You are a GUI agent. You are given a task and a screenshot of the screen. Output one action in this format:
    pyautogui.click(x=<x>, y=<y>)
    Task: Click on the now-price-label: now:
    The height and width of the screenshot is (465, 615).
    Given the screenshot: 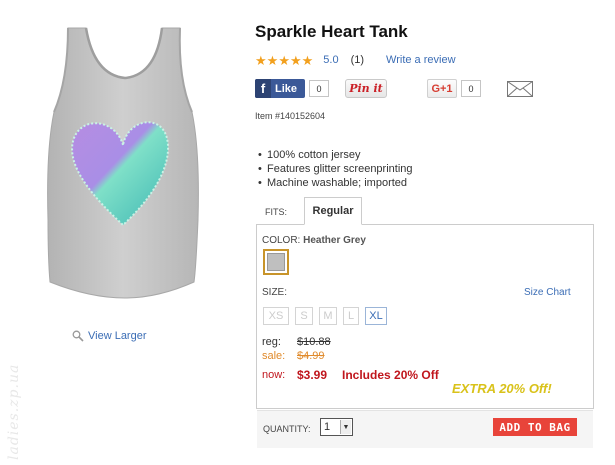 What is the action you would take?
    pyautogui.click(x=274, y=375)
    